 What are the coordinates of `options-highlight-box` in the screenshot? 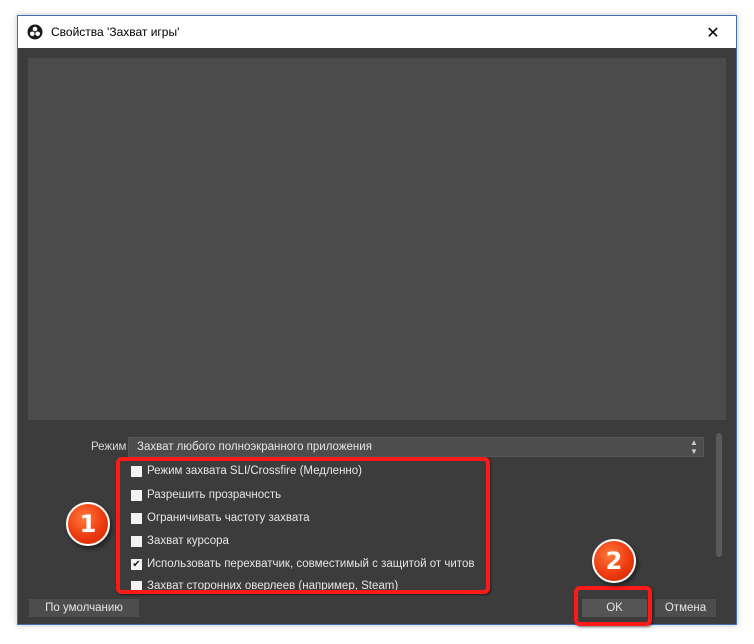 It's located at (303, 525).